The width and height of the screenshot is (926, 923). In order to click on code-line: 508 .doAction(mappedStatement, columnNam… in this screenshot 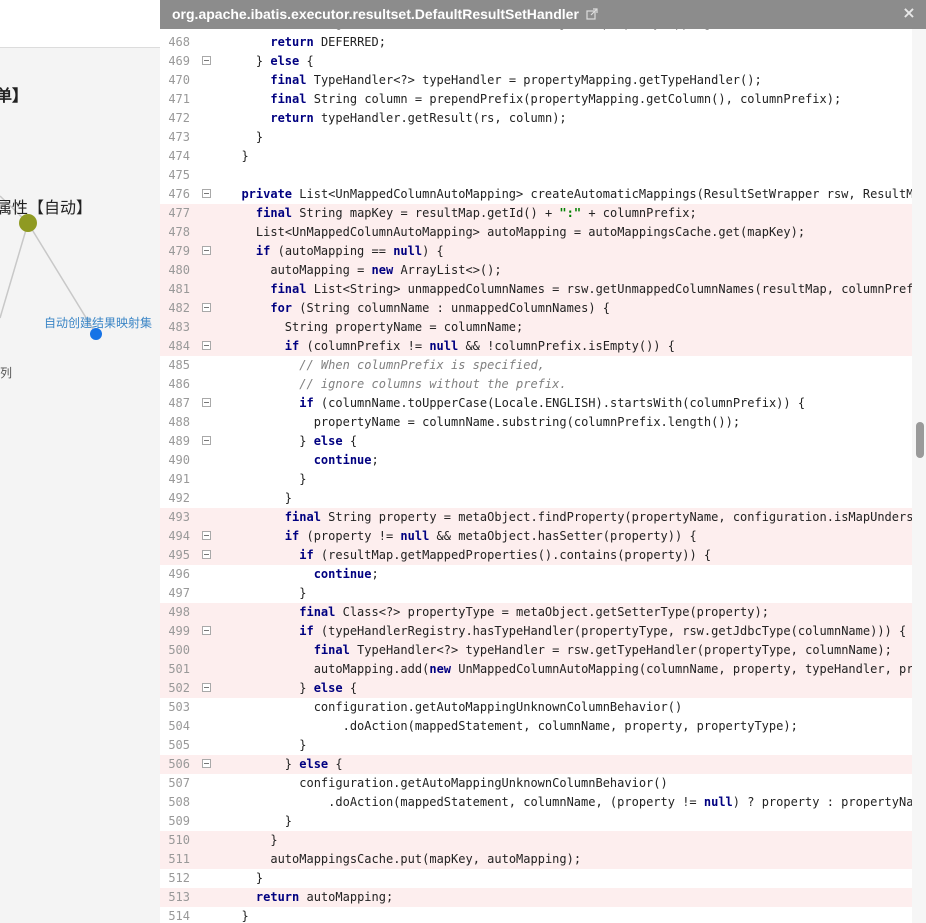, I will do `click(543, 802)`.